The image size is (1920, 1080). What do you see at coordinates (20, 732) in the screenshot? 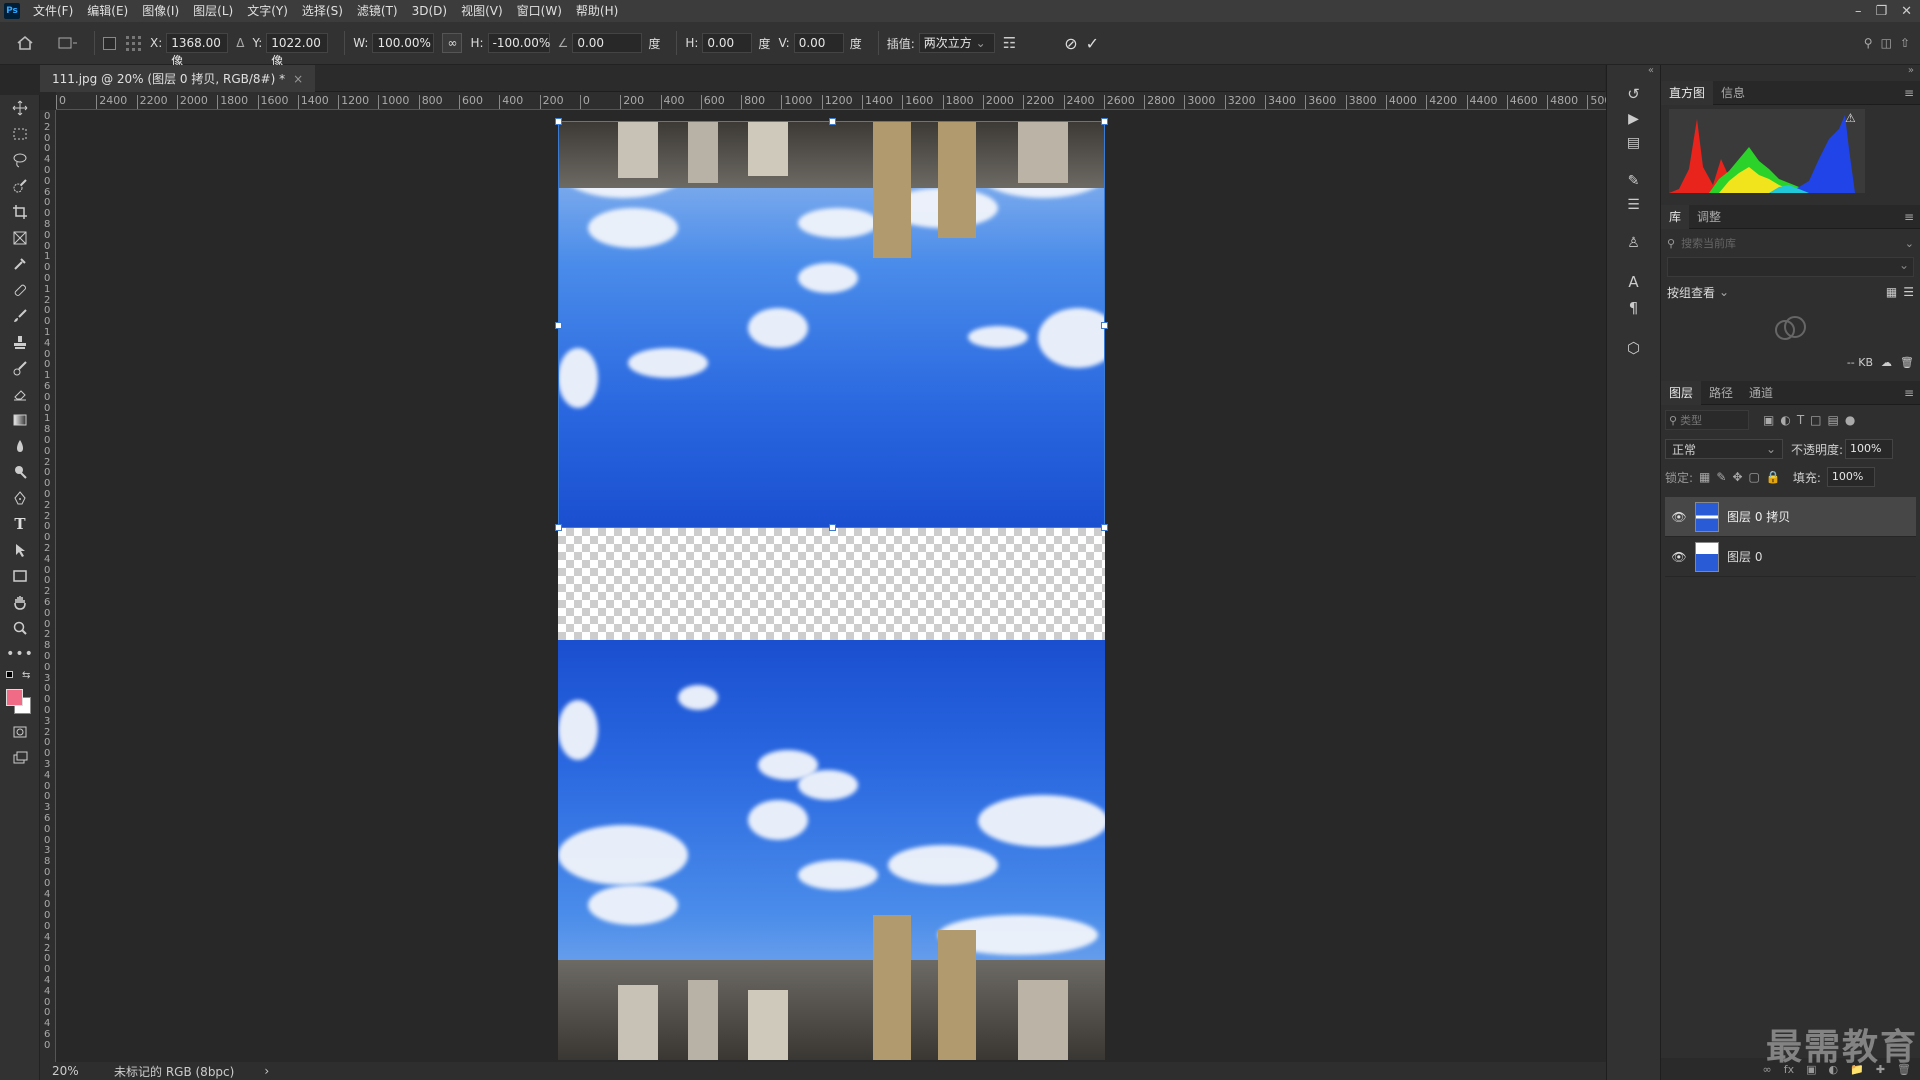
I see `quick-mask-icon` at bounding box center [20, 732].